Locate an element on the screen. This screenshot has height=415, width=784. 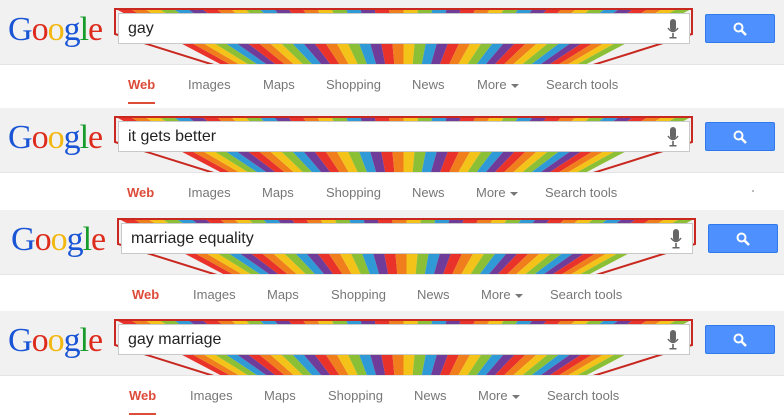
search-input: gay is located at coordinates (404, 28).